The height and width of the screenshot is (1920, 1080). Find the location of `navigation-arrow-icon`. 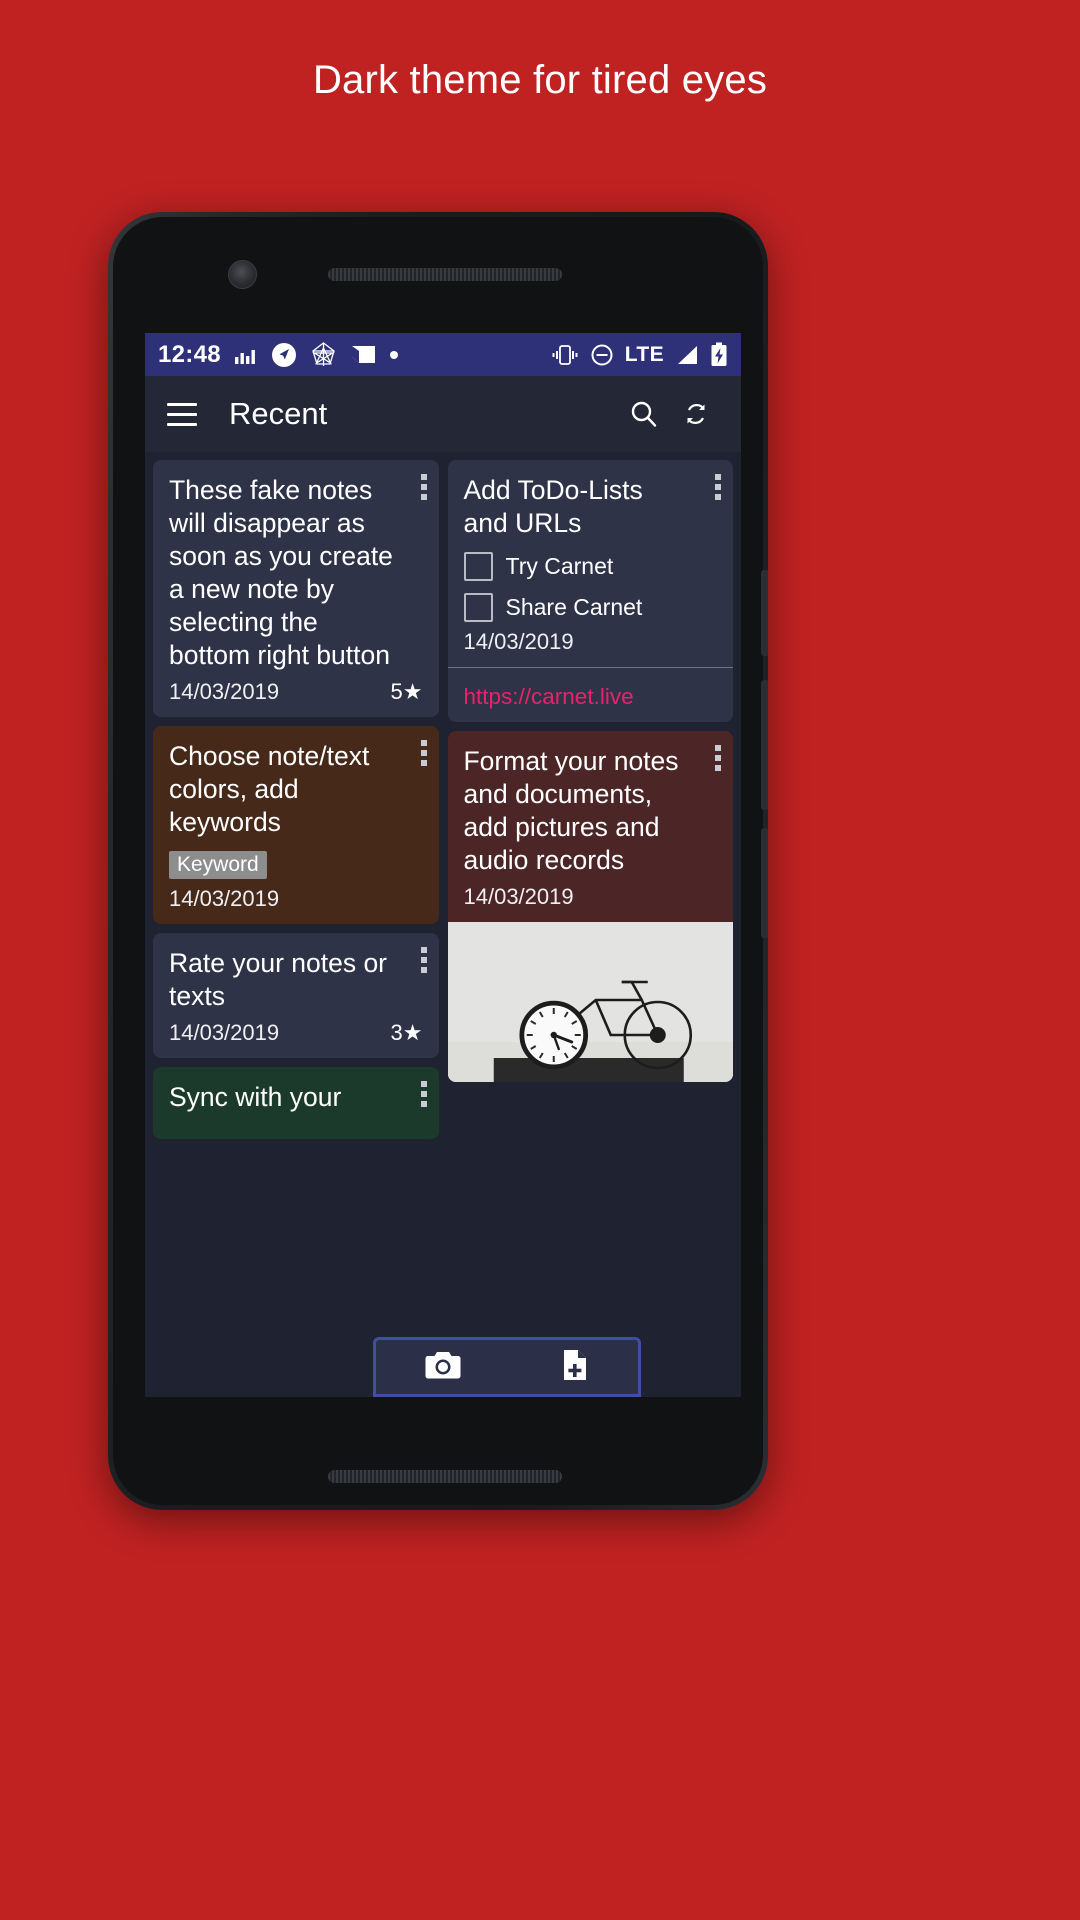

navigation-arrow-icon is located at coordinates (284, 355).